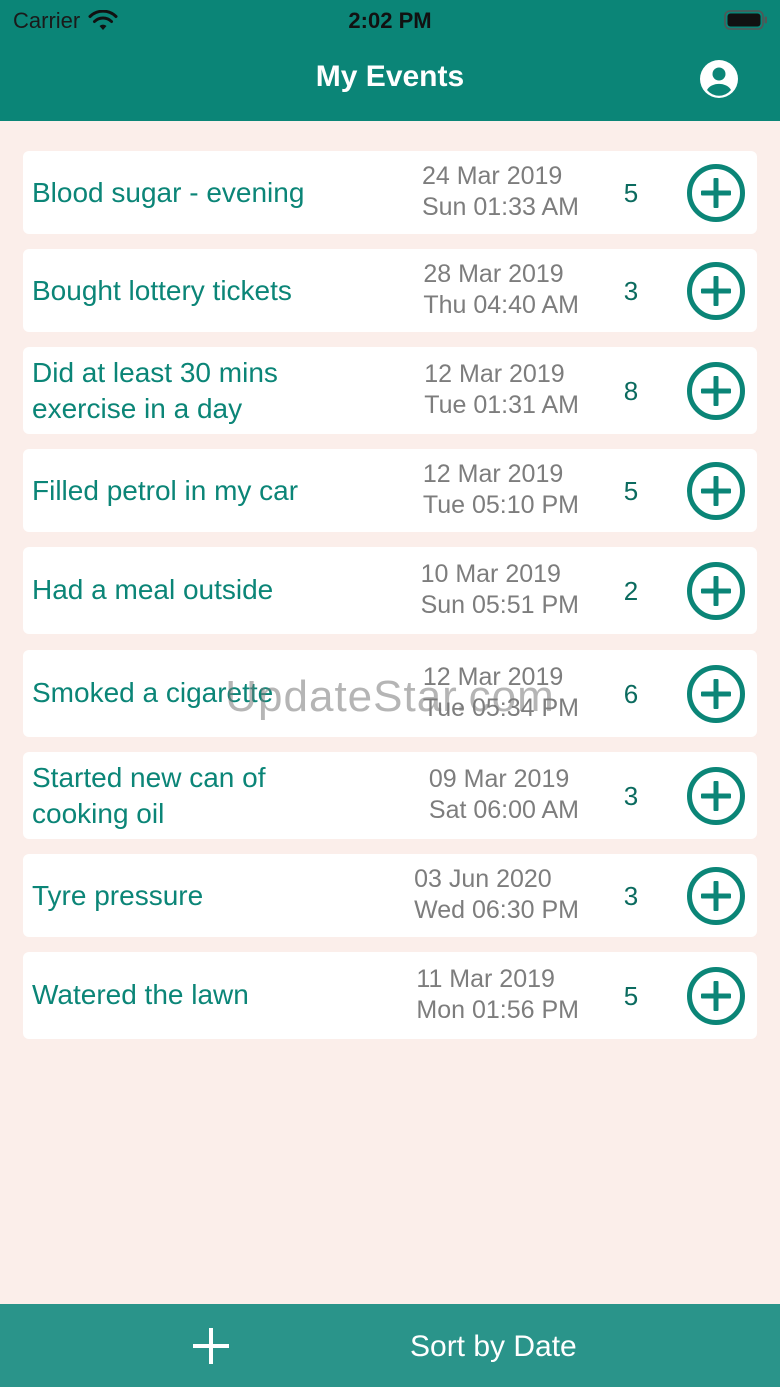  I want to click on event-day-time: Mon 01:56 PM, so click(497, 1010).